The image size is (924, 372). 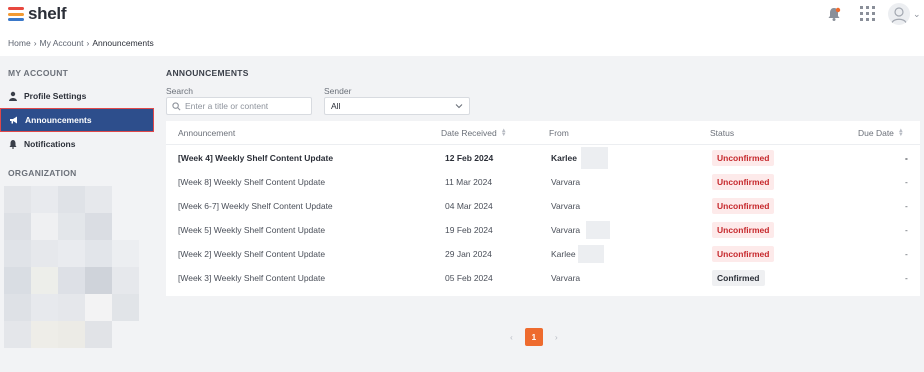 What do you see at coordinates (176, 105) in the screenshot?
I see `search-icon` at bounding box center [176, 105].